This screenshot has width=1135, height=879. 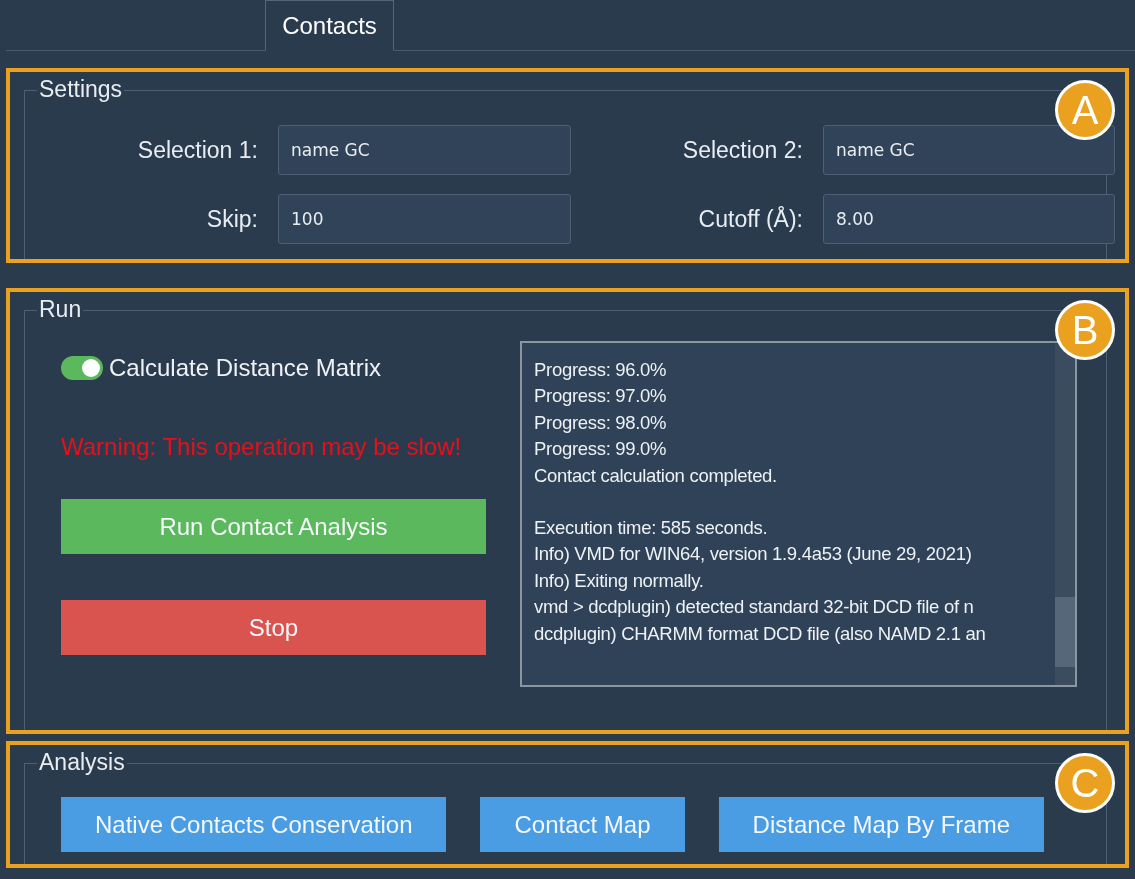 What do you see at coordinates (245, 368) in the screenshot?
I see `toggle-label: Calculate Distance Matrix` at bounding box center [245, 368].